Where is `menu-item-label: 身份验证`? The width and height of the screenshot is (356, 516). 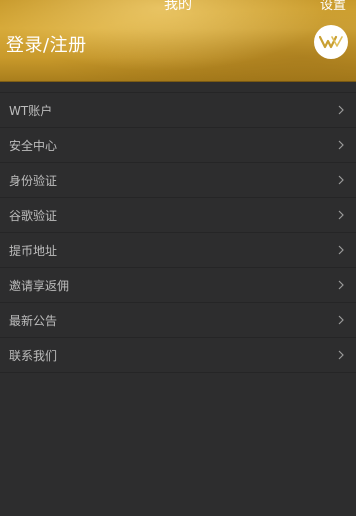
menu-item-label: 身份验证 is located at coordinates (33, 180).